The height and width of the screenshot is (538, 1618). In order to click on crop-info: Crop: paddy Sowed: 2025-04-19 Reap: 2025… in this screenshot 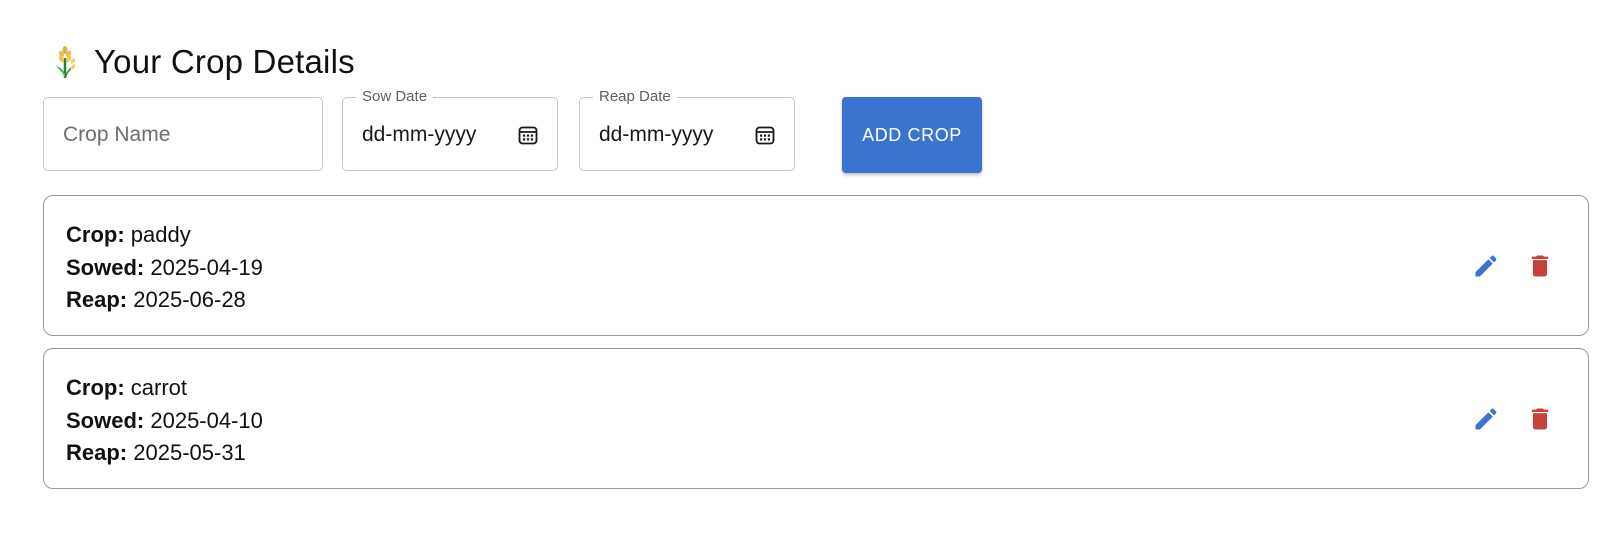, I will do `click(164, 268)`.